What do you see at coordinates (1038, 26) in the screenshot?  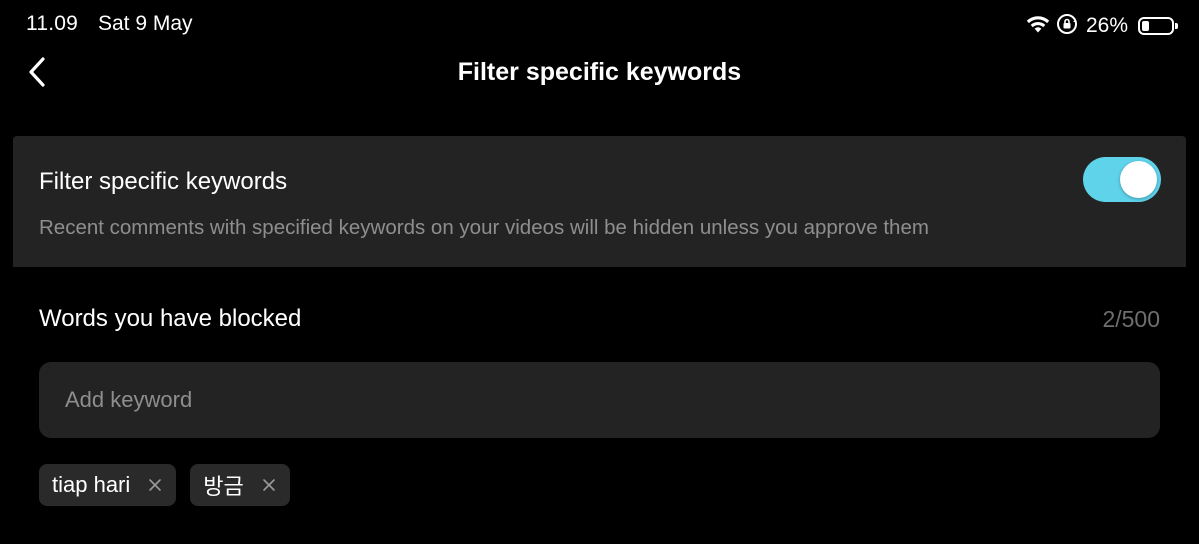 I see `wifi-icon` at bounding box center [1038, 26].